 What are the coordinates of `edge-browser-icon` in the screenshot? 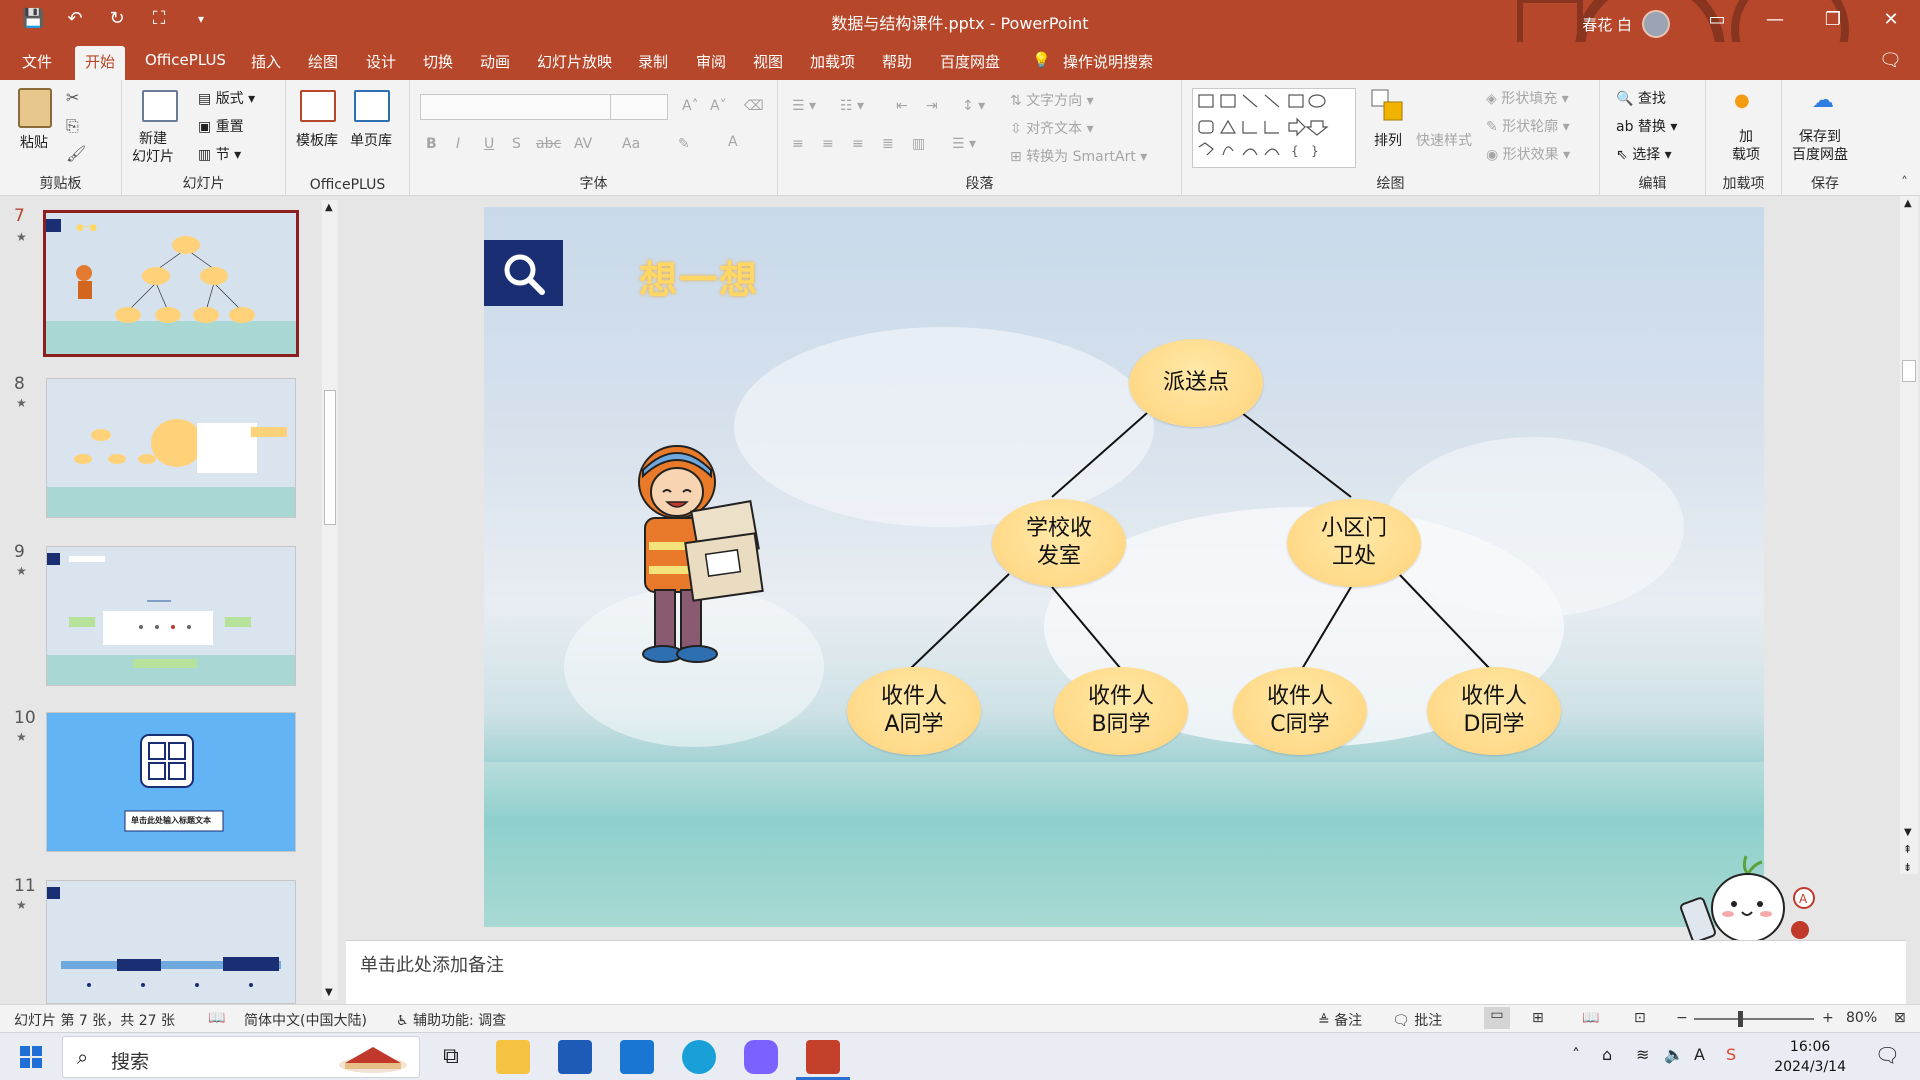 It's located at (699, 1057).